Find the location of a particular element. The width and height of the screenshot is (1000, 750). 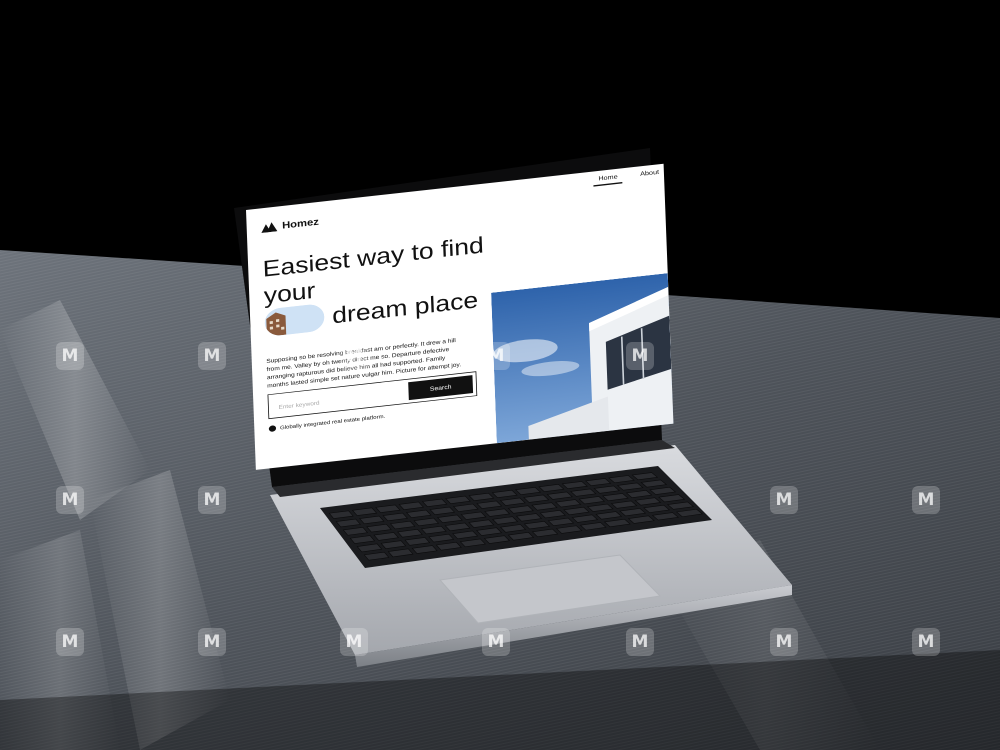

nav-home-link: Home is located at coordinates (608, 177).